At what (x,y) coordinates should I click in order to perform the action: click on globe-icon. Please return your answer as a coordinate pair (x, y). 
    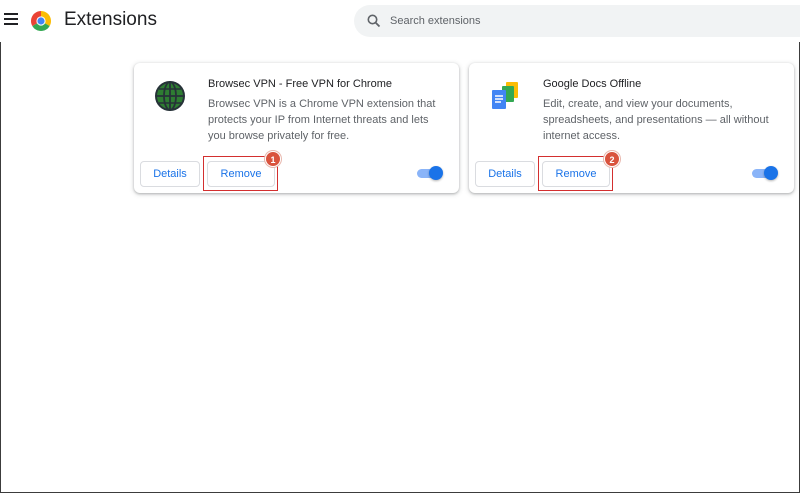
    Looking at the image, I should click on (170, 96).